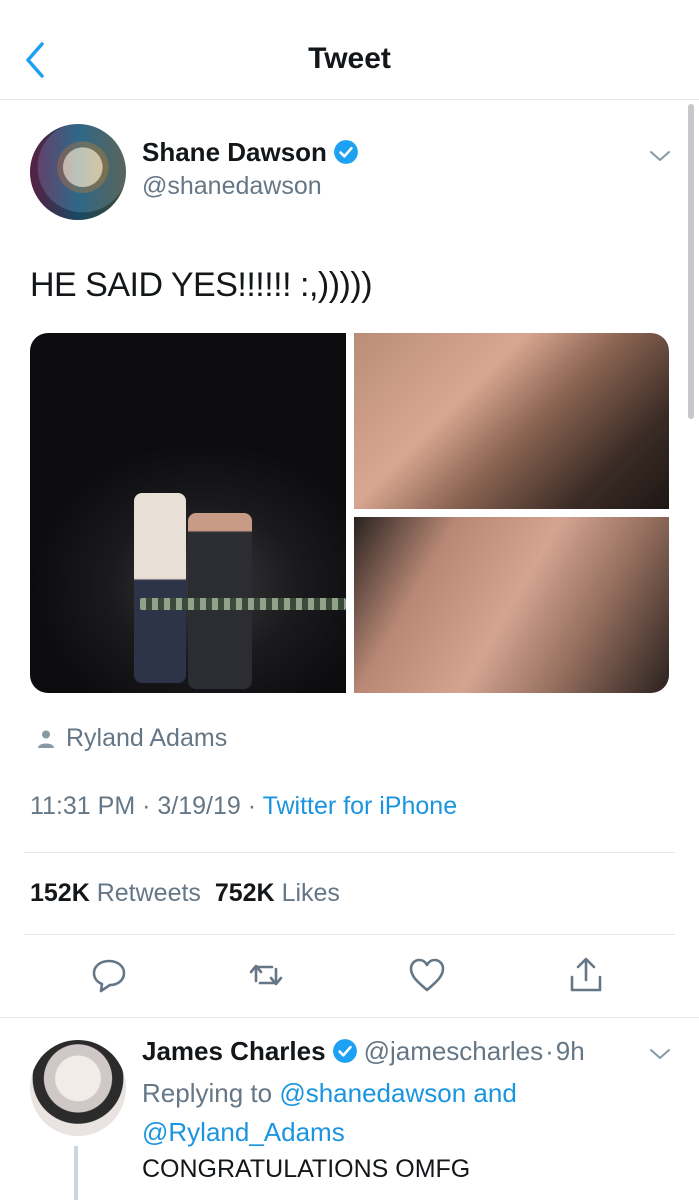 This screenshot has width=699, height=1200. What do you see at coordinates (234, 1051) in the screenshot?
I see `reply-author-name: James Charles` at bounding box center [234, 1051].